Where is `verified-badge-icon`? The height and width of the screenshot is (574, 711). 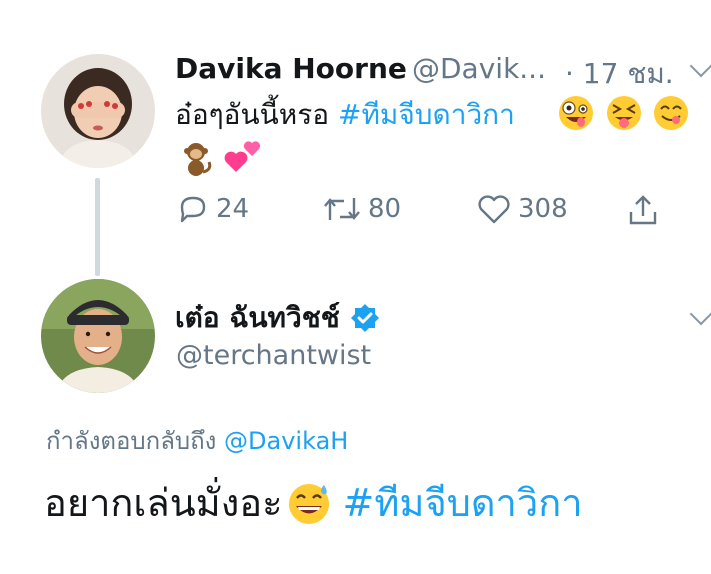 verified-badge-icon is located at coordinates (364, 318).